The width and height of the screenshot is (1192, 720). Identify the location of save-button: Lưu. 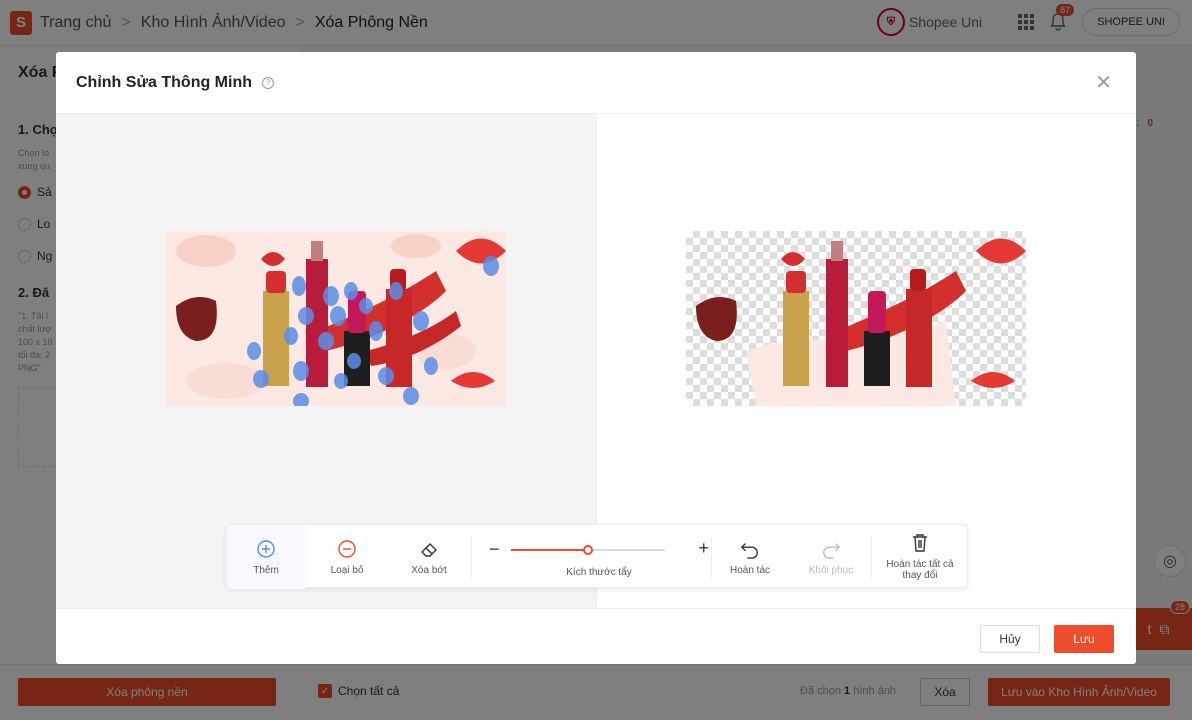
(1084, 639).